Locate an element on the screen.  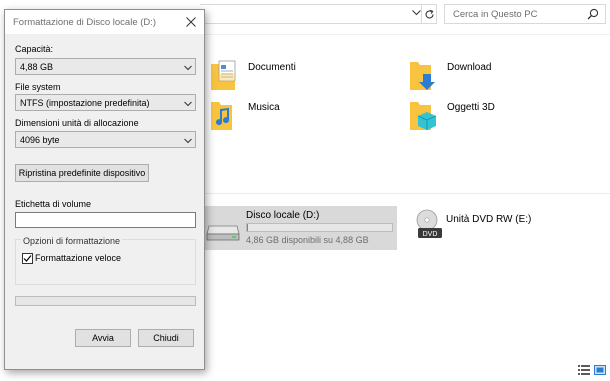
drive-name: Disco locale (D:) is located at coordinates (283, 215).